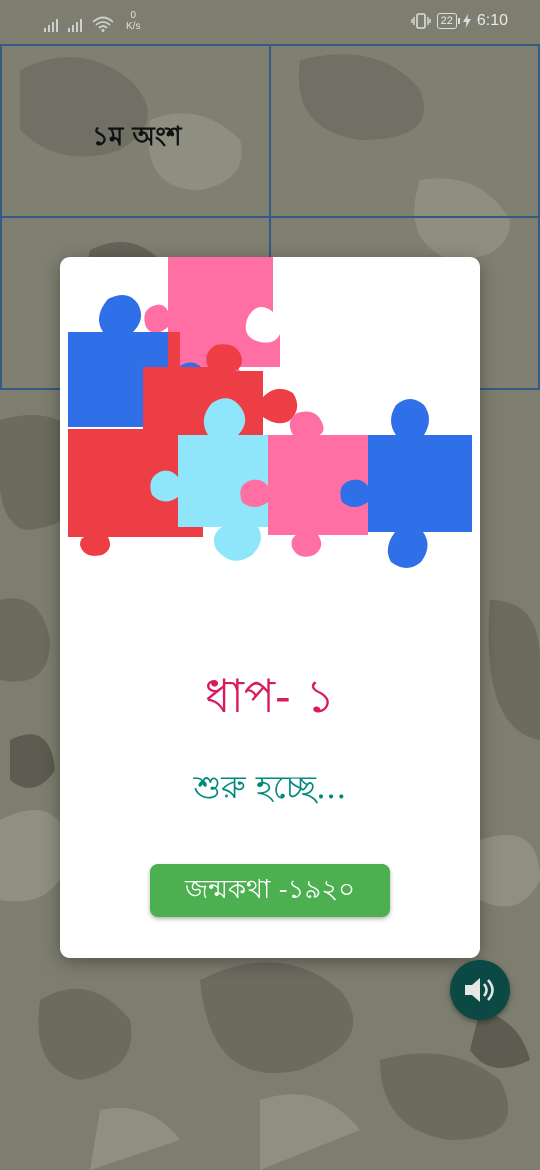 Image resolution: width=540 pixels, height=1170 pixels. I want to click on sound-toggle-button, so click(480, 990).